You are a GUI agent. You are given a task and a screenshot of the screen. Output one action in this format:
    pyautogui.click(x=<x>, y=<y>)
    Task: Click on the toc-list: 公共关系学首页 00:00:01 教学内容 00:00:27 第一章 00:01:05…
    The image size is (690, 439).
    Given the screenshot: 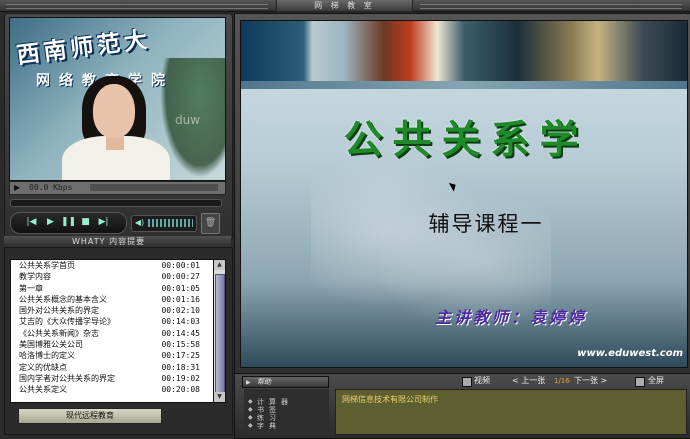 What is the action you would take?
    pyautogui.click(x=112, y=331)
    